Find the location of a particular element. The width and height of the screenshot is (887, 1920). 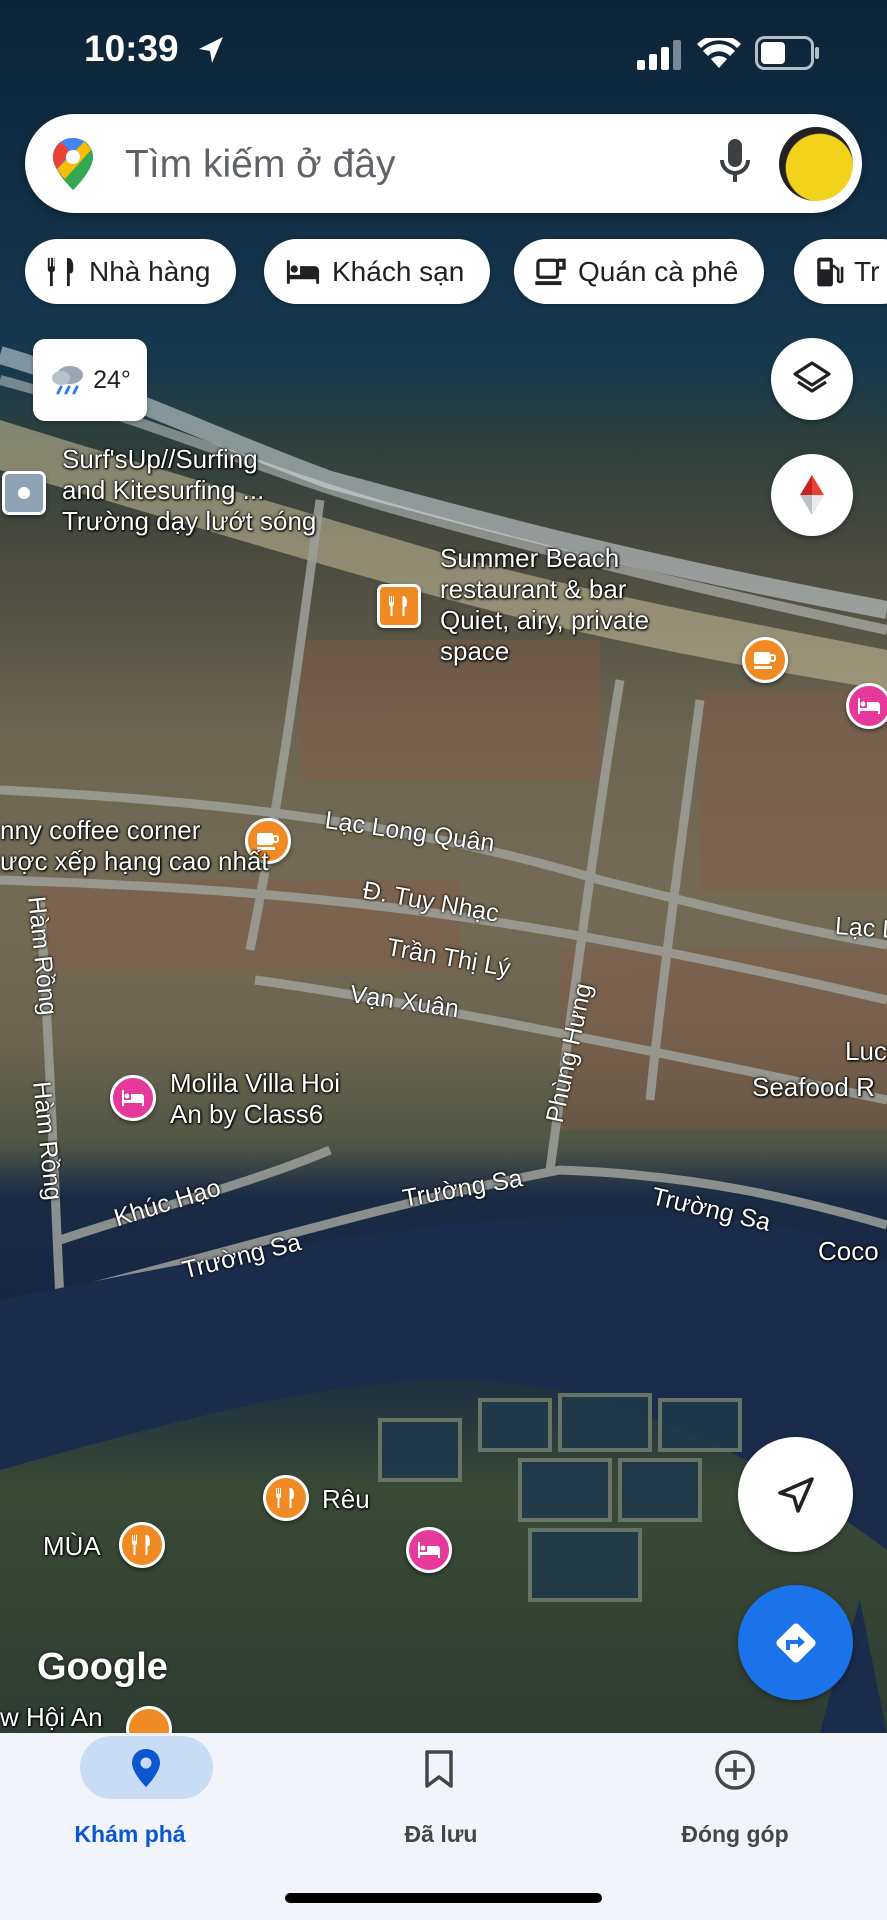

place-subtitle: space is located at coordinates (475, 651).